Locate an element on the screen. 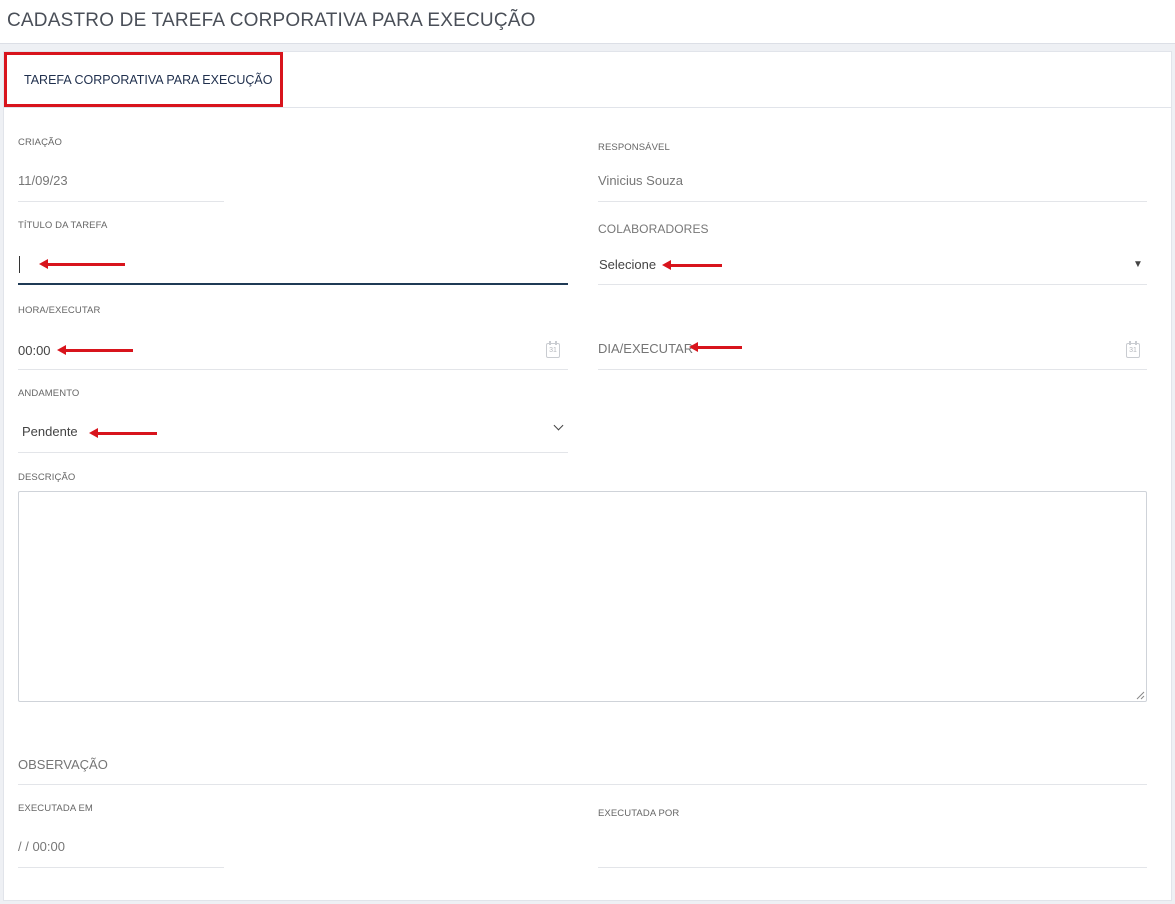  caret-down-icon: ▼ is located at coordinates (1138, 264).